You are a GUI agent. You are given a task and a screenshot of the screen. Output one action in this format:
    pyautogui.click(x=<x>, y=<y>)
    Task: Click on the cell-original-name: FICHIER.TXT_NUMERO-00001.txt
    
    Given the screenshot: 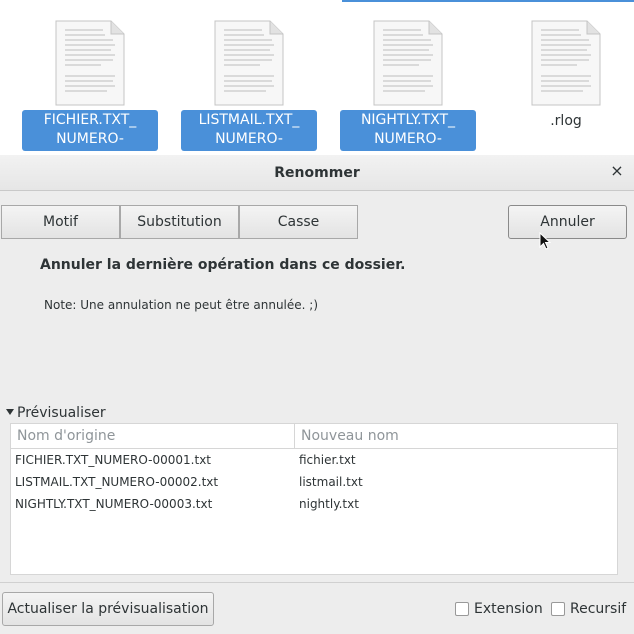 What is the action you would take?
    pyautogui.click(x=113, y=460)
    